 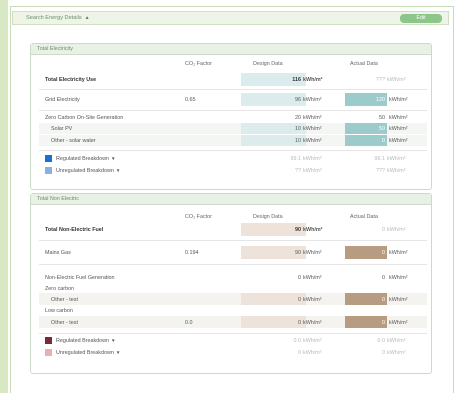 What do you see at coordinates (192, 253) in the screenshot?
I see `mains-gas-co2-value: 0.194` at bounding box center [192, 253].